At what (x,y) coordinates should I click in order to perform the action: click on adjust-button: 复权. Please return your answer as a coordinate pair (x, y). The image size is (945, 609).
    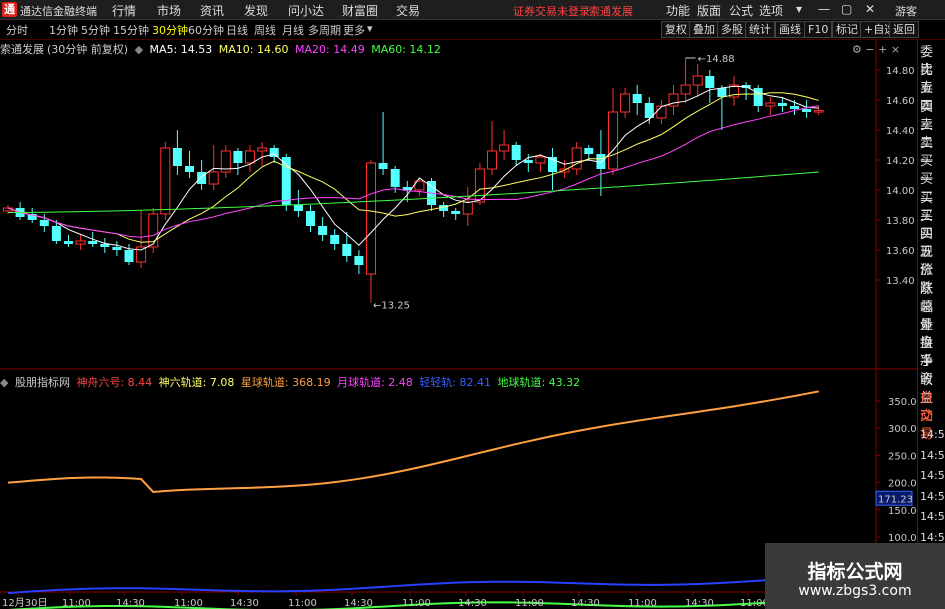
    Looking at the image, I should click on (676, 29).